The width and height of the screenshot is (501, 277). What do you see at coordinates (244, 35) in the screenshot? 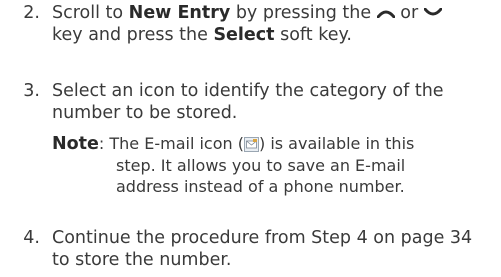
I see `select-label: Select` at bounding box center [244, 35].